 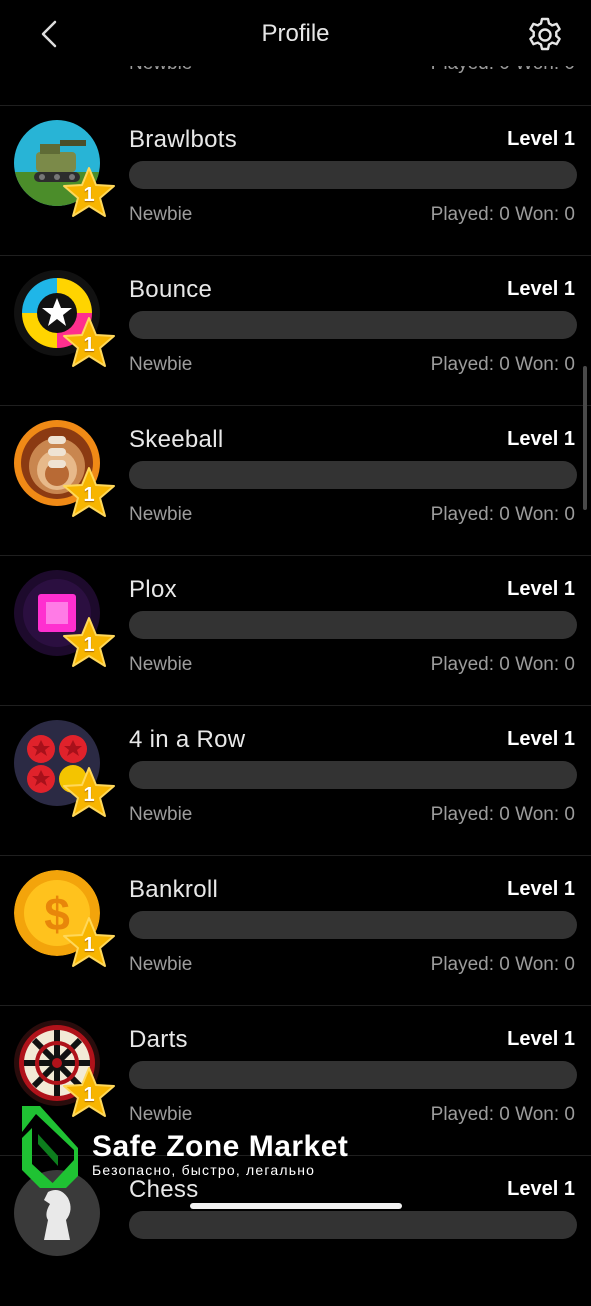 I want to click on list-item: 1 Bounce Level 1 Newbie Played: 0 Won: 0, so click(x=295, y=330).